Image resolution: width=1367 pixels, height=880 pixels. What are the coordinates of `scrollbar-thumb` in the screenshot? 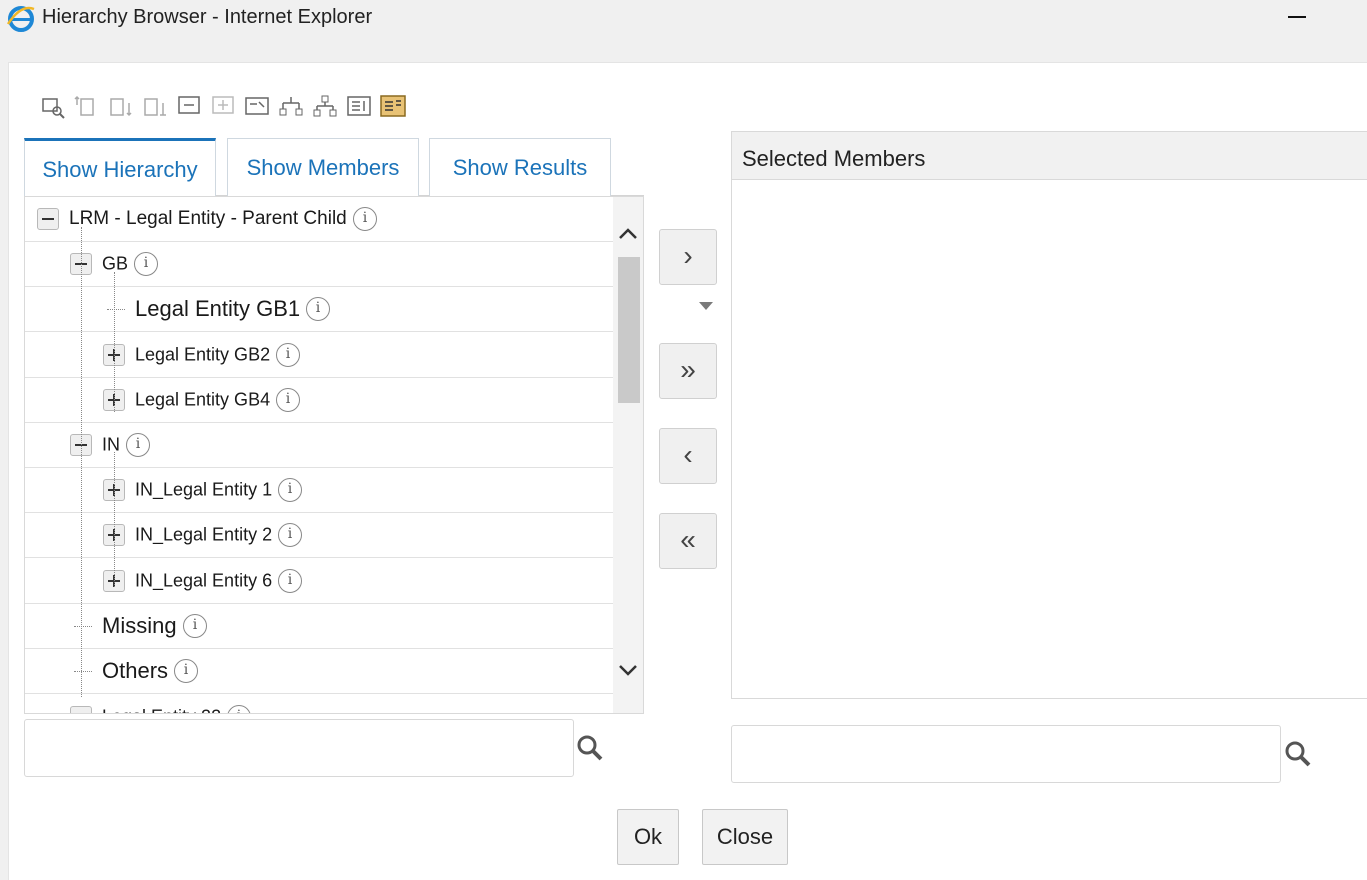 It's located at (629, 330).